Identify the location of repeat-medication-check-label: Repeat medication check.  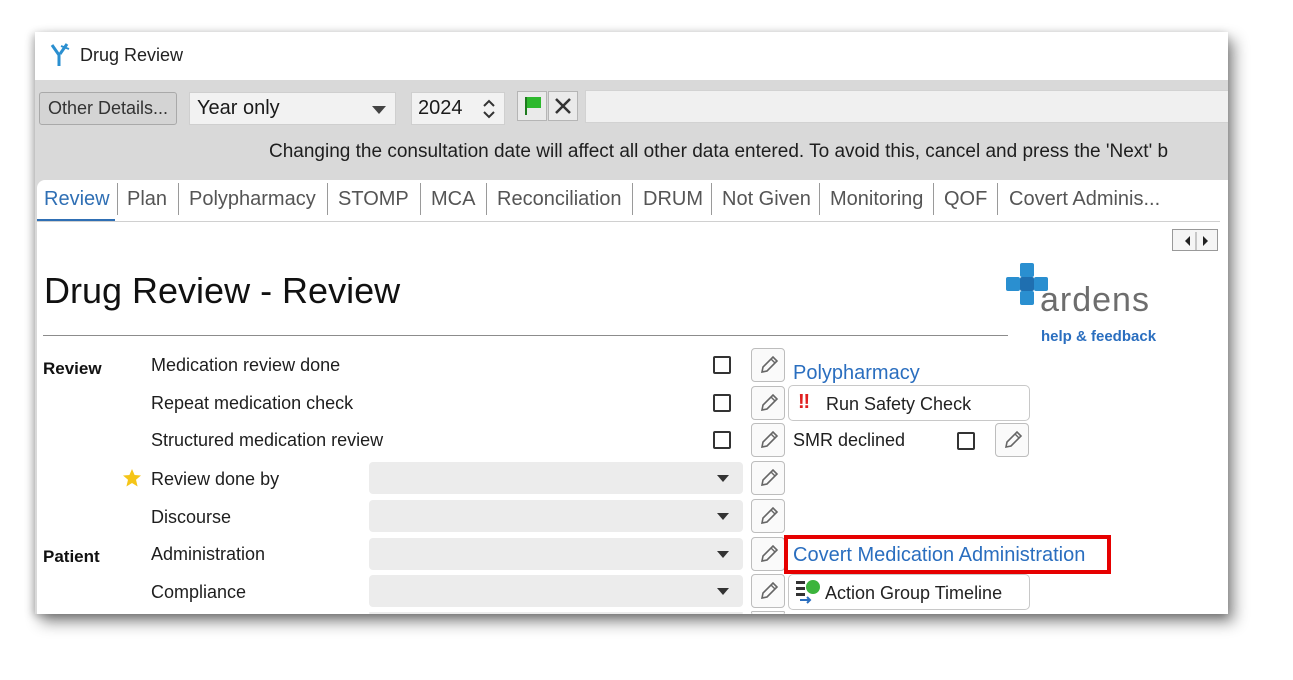
(252, 403).